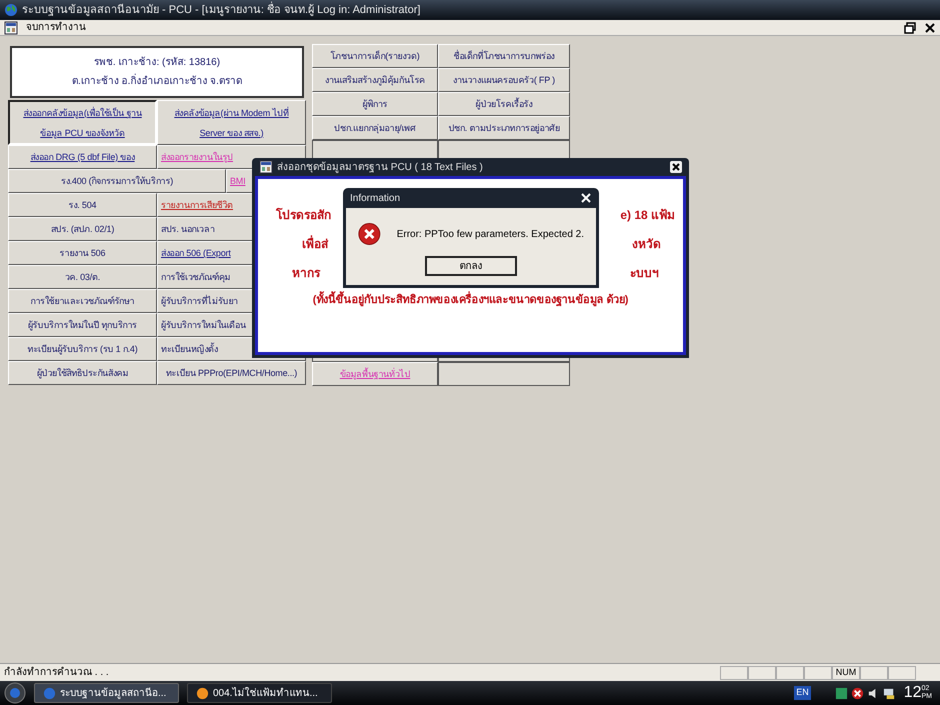  I want to click on num-lock-indicator: NUM, so click(846, 673).